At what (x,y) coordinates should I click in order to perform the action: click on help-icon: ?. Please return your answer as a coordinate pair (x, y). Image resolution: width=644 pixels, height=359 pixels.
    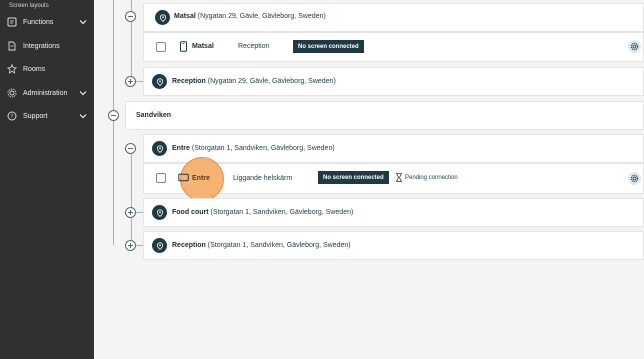
    Looking at the image, I should click on (12, 116).